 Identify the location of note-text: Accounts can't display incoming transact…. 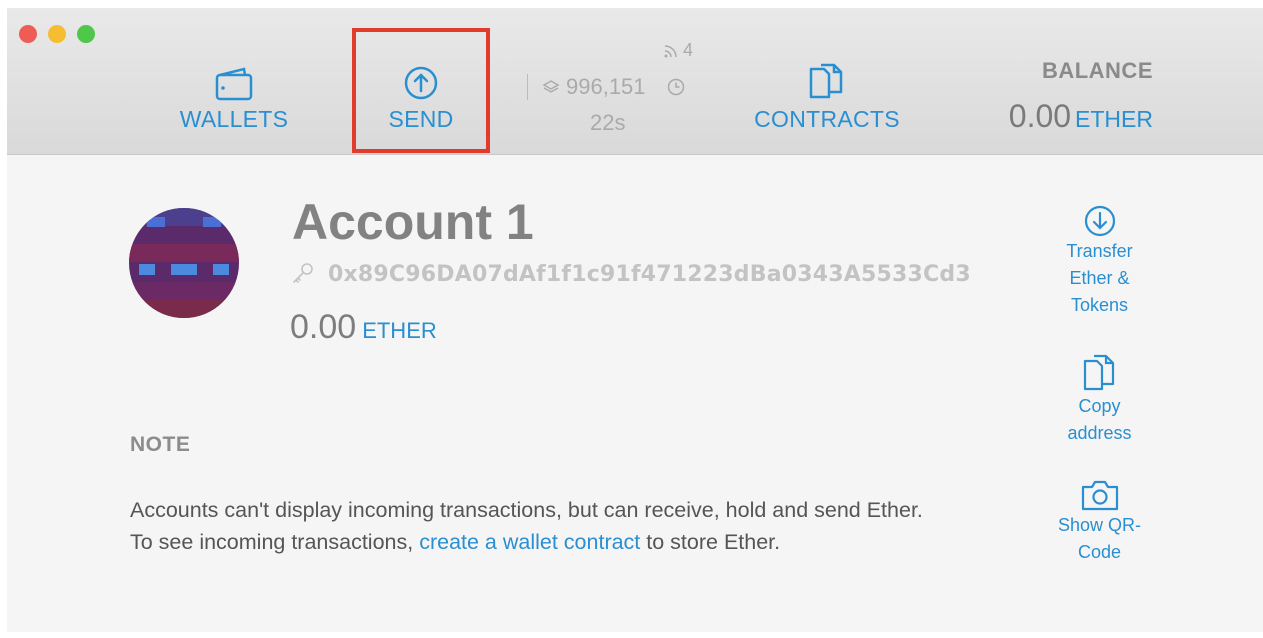
(580, 526).